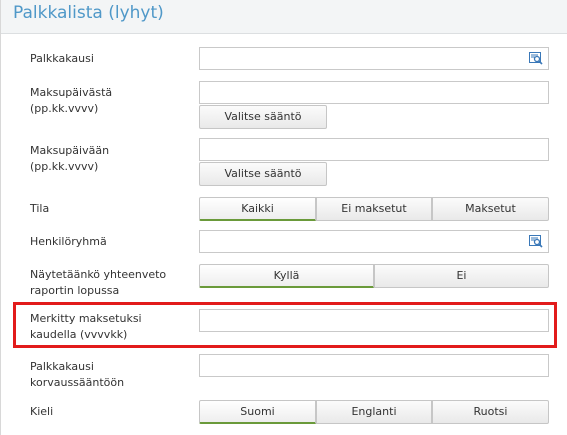  Describe the element at coordinates (461, 276) in the screenshot. I see `yhteenveto-option-ei: Ei` at that location.